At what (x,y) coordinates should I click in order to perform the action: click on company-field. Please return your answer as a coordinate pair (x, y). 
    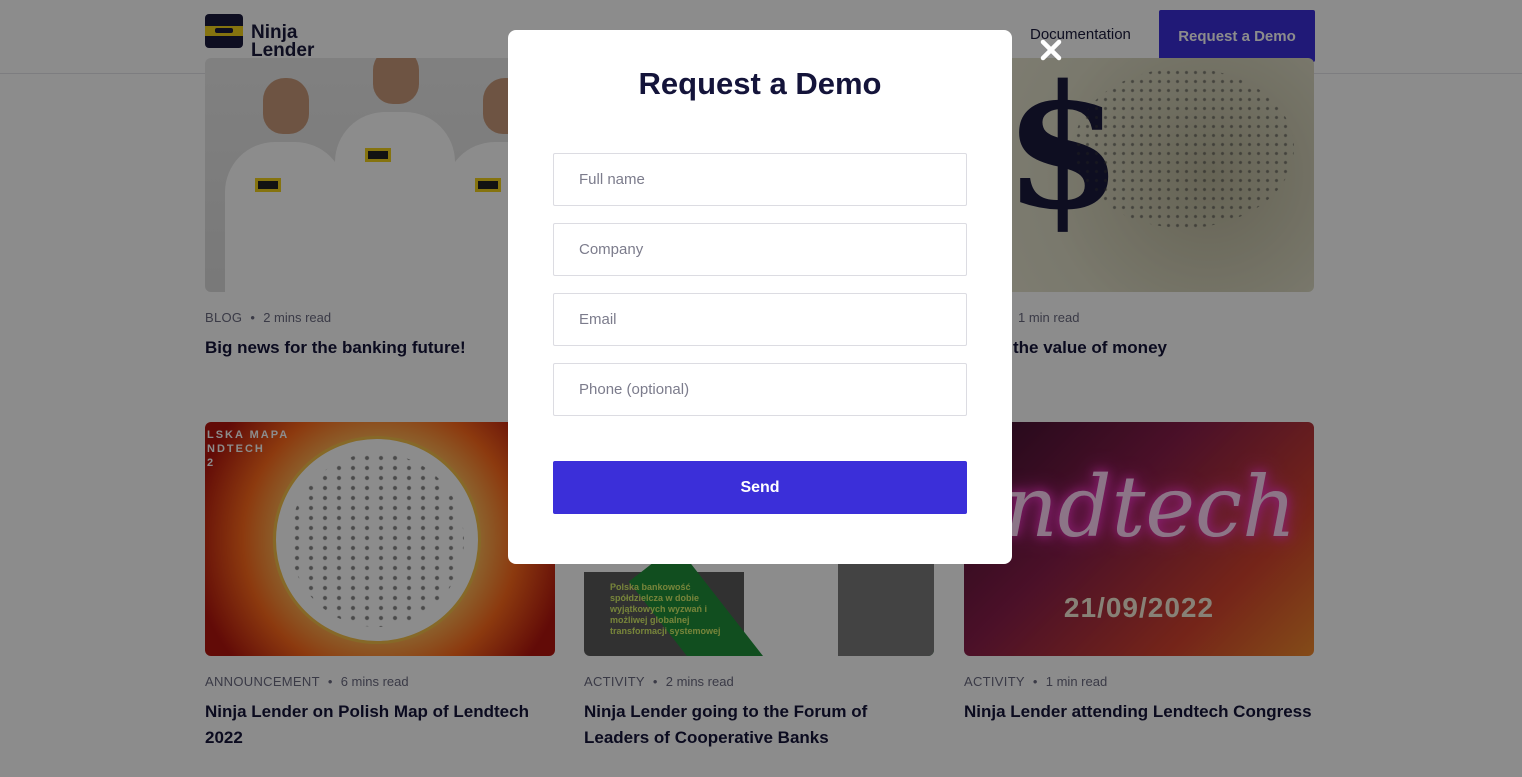
    Looking at the image, I should click on (760, 249).